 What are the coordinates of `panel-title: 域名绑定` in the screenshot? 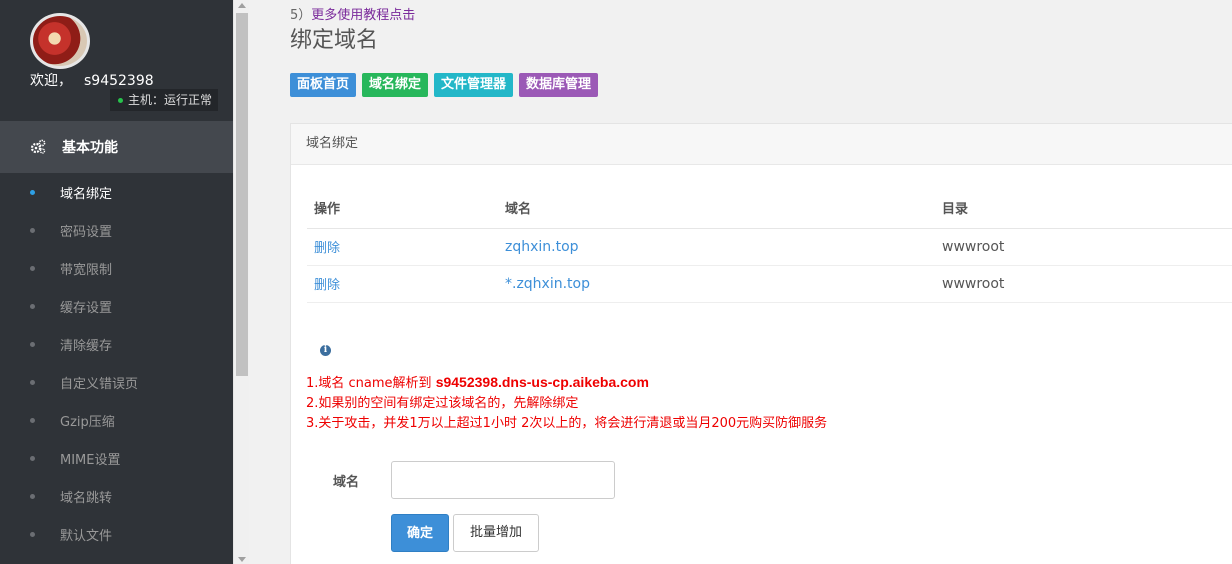 It's located at (761, 144).